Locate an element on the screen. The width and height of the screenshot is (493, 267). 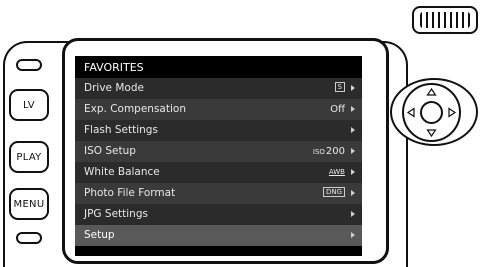
menu-item-flash-settings: Flash Settings is located at coordinates (218, 130).